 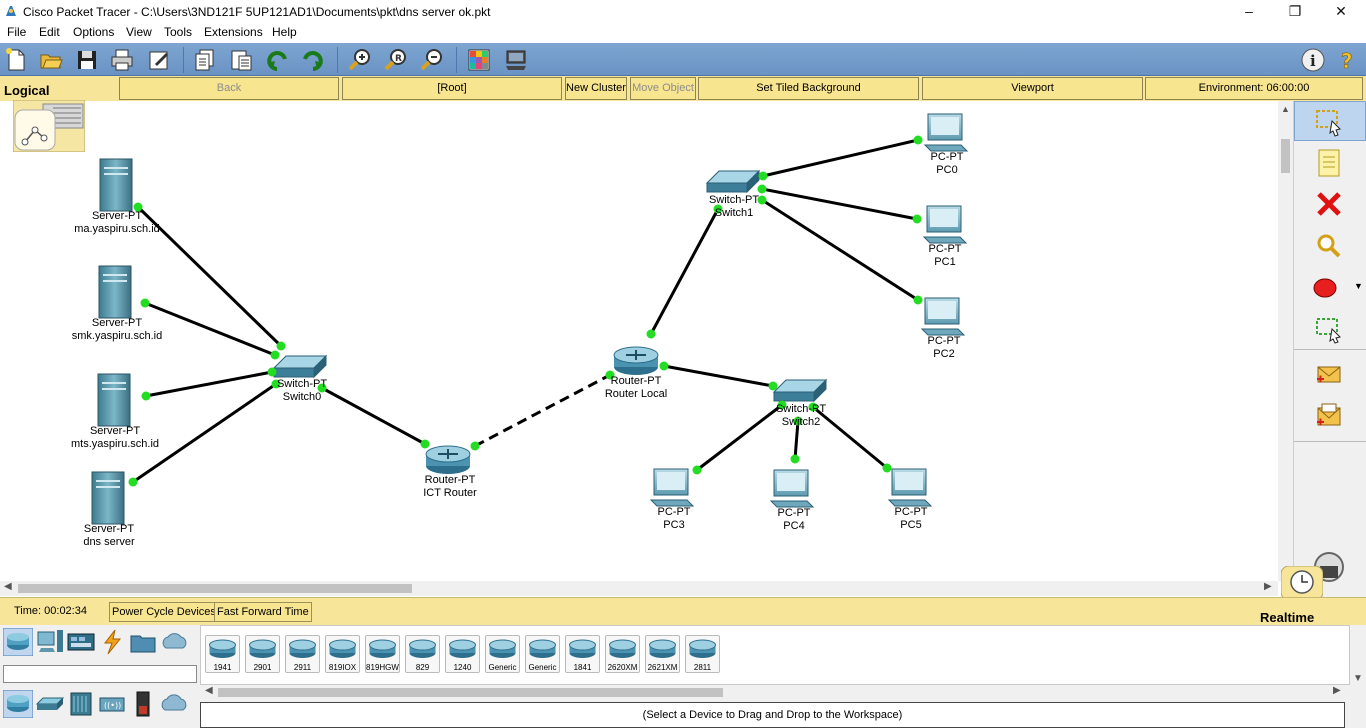 What do you see at coordinates (452, 88) in the screenshot?
I see `root-breadcrumb: [Root]` at bounding box center [452, 88].